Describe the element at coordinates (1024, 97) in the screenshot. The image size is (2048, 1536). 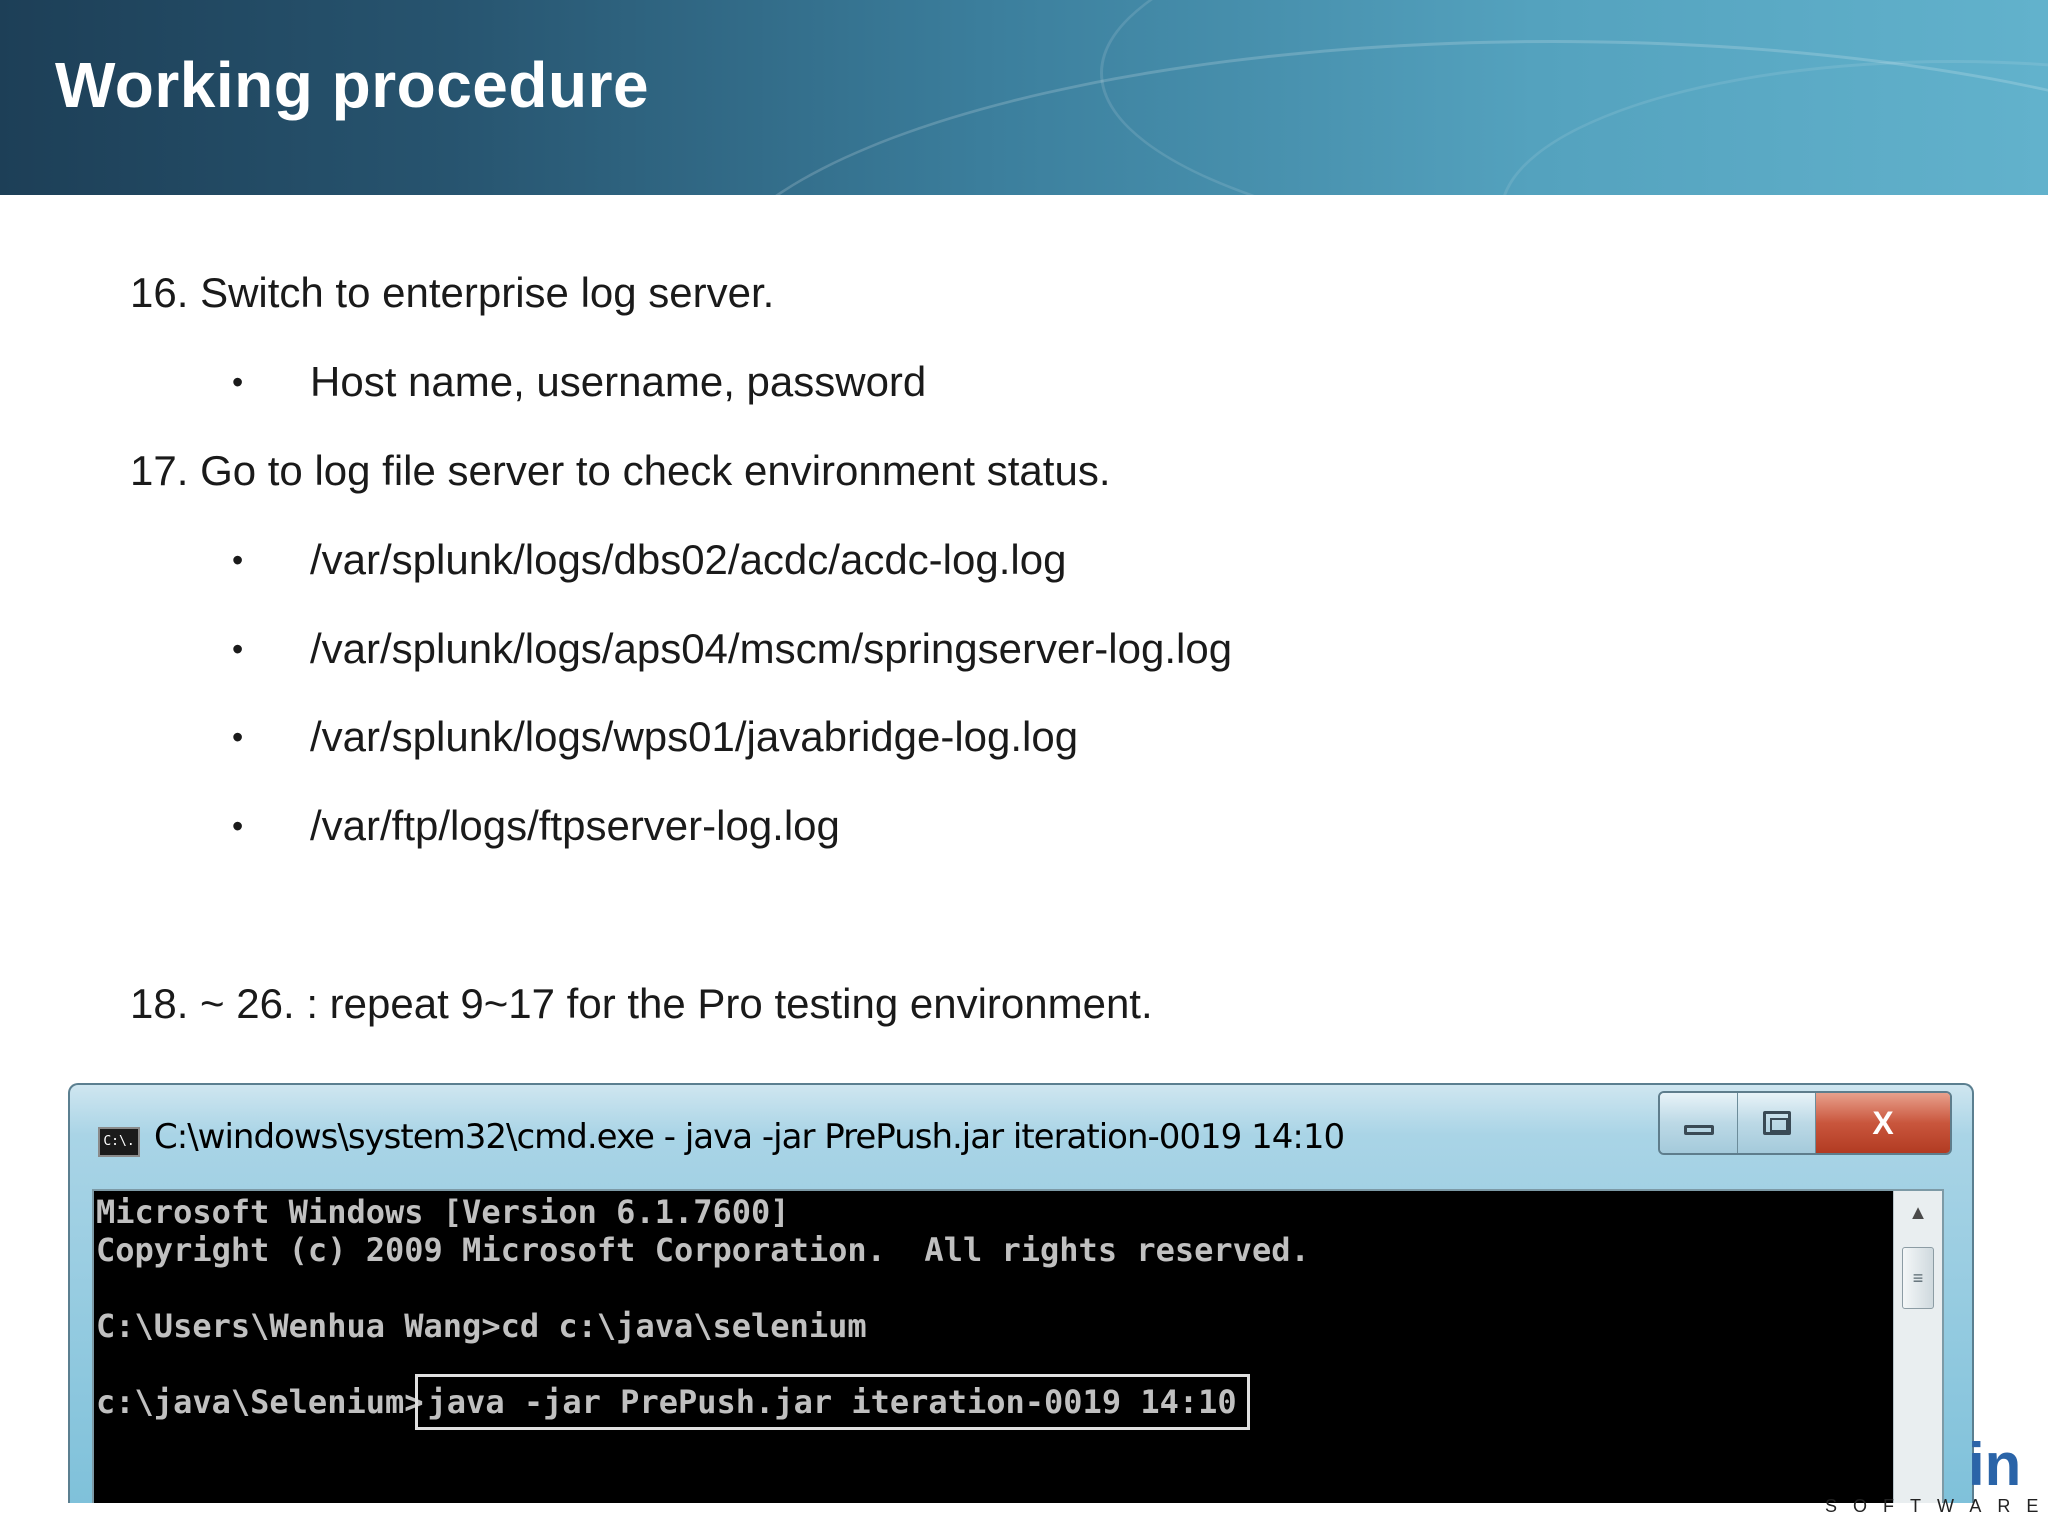
I see `slide-header: Working procedure` at that location.